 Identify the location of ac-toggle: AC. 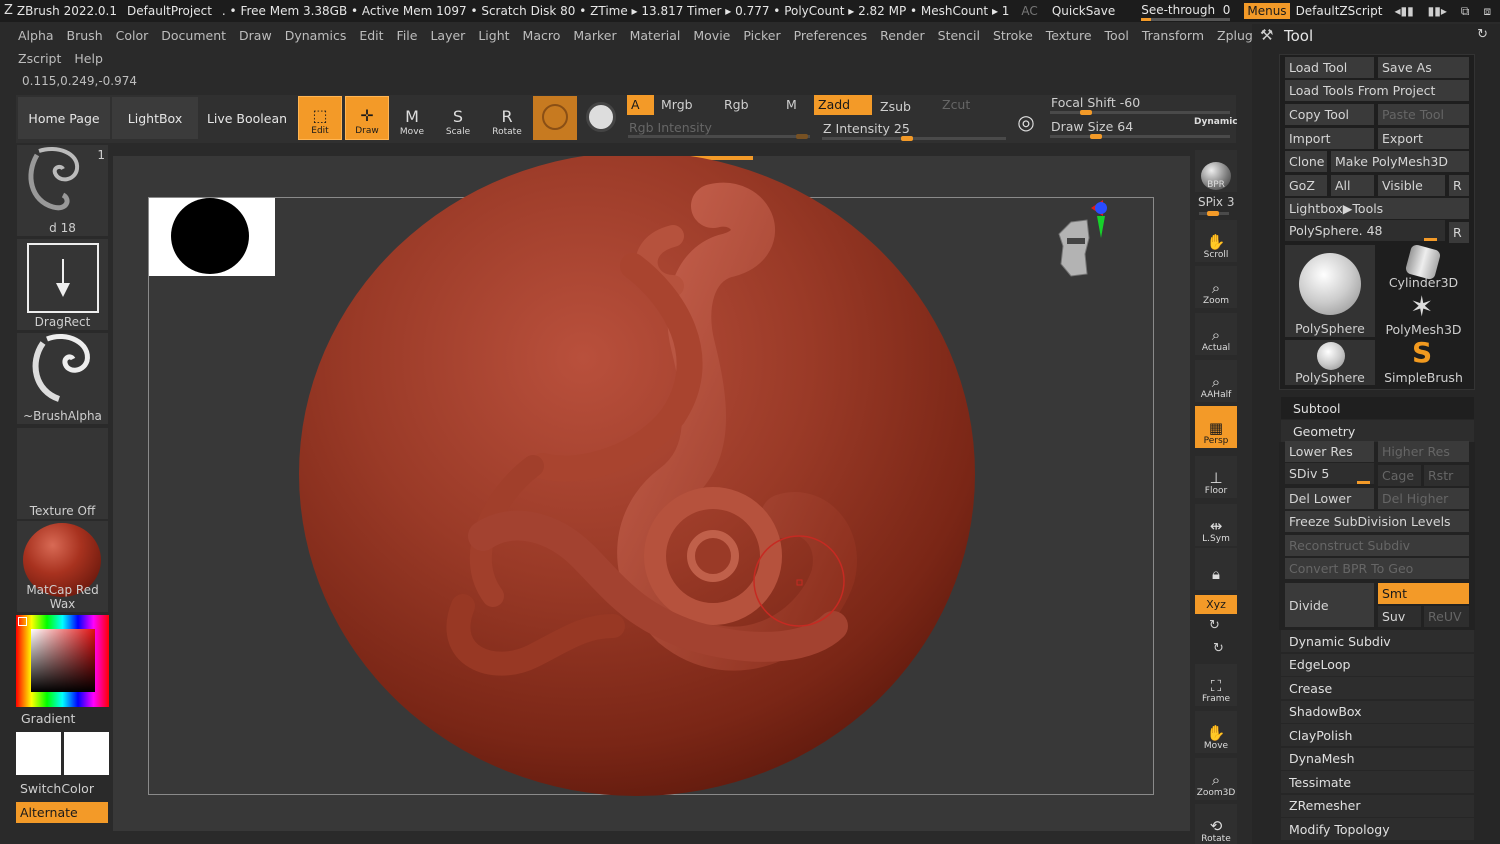
(1029, 11).